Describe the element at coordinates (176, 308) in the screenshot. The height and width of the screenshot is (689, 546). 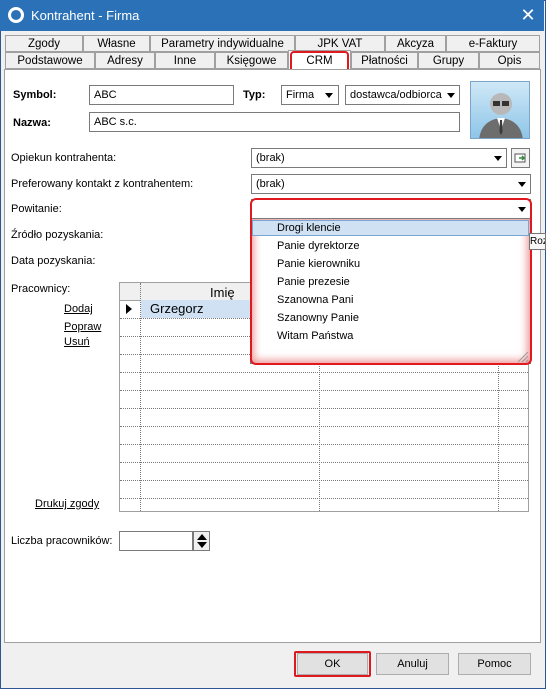
I see `table-row: Grzegorz` at that location.